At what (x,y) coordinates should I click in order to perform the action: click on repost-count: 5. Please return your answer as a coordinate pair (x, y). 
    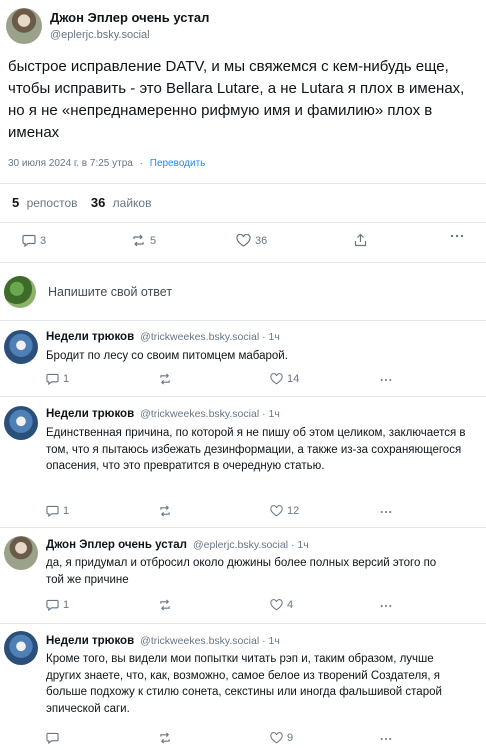
    Looking at the image, I should click on (153, 240).